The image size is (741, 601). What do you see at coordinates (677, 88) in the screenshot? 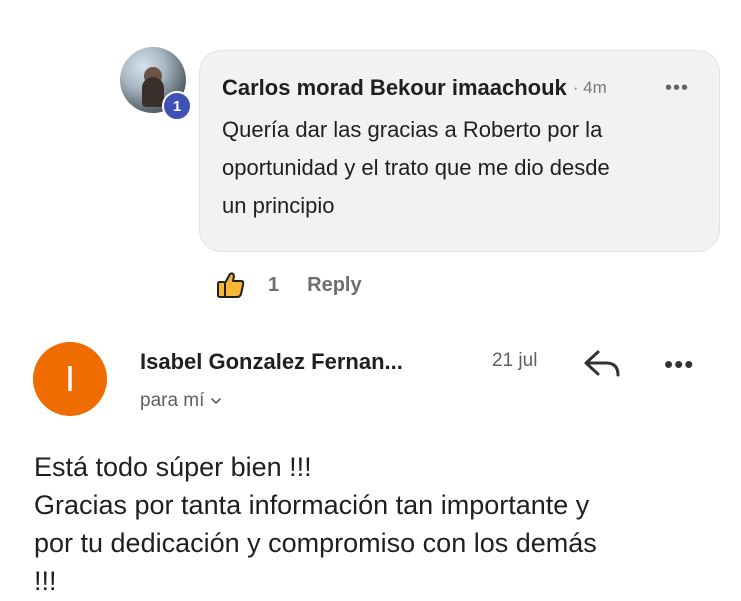
I see `comment-more-icon: •••` at bounding box center [677, 88].